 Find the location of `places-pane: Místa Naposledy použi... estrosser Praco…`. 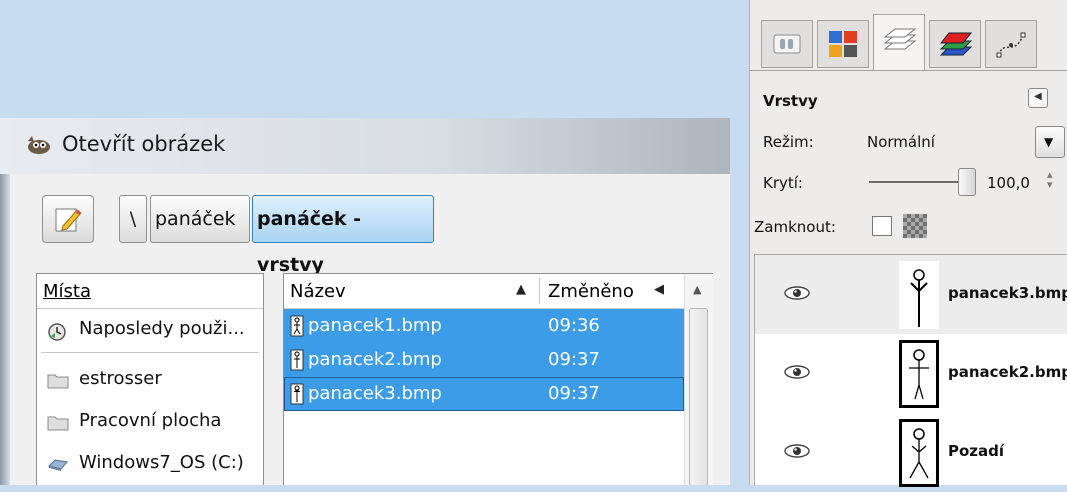

places-pane: Místa Naposledy použi... estrosser Praco… is located at coordinates (150, 379).